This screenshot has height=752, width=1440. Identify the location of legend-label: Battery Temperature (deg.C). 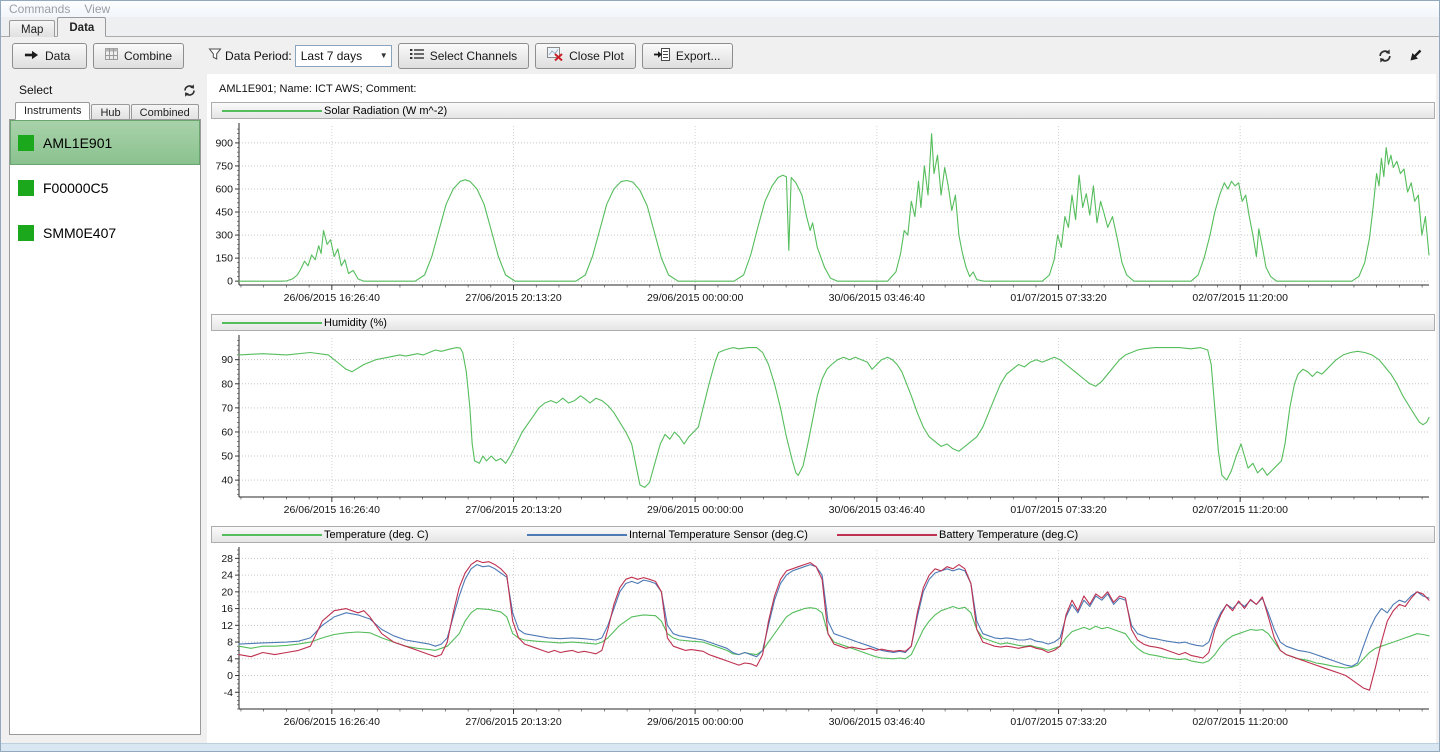
(1009, 534).